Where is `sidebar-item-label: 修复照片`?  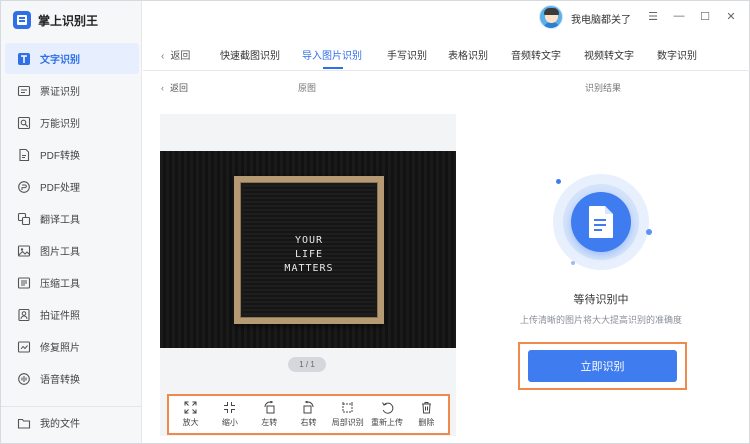
sidebar-item-label: 修复照片 is located at coordinates (60, 348).